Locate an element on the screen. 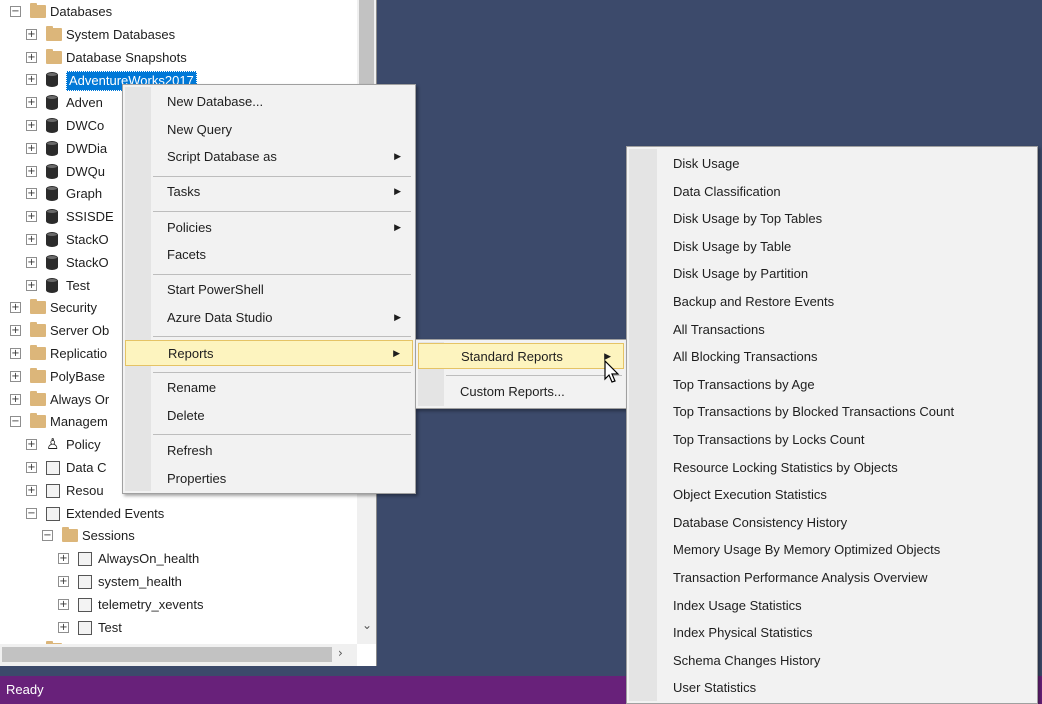 The width and height of the screenshot is (1042, 704). menu-item-index-usage-statistics: Index Usage Statistics is located at coordinates (832, 606).